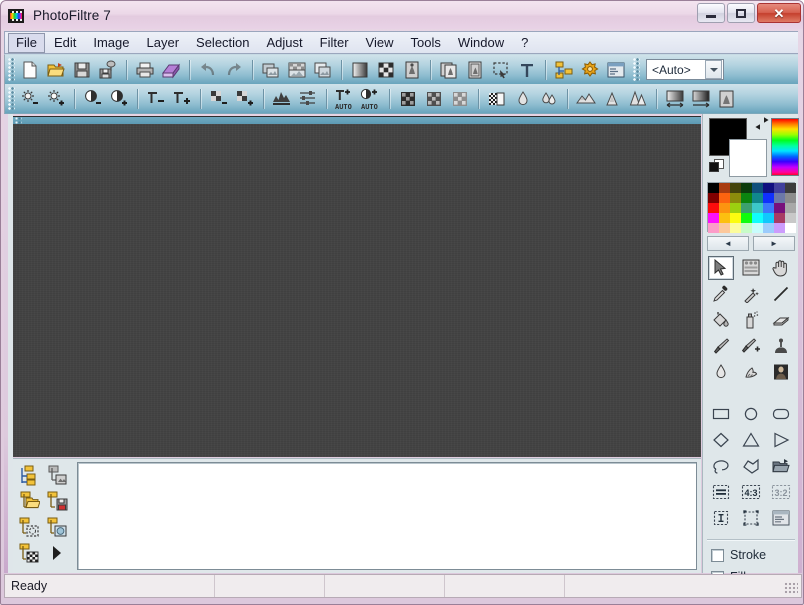 The image size is (804, 605). I want to click on rounded-rectangle-shape-icon, so click(781, 414).